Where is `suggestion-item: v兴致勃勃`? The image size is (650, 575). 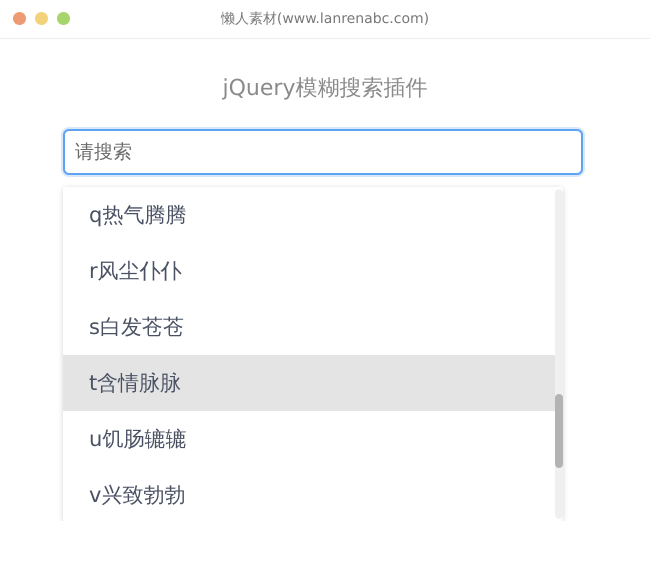 suggestion-item: v兴致勃勃 is located at coordinates (309, 494).